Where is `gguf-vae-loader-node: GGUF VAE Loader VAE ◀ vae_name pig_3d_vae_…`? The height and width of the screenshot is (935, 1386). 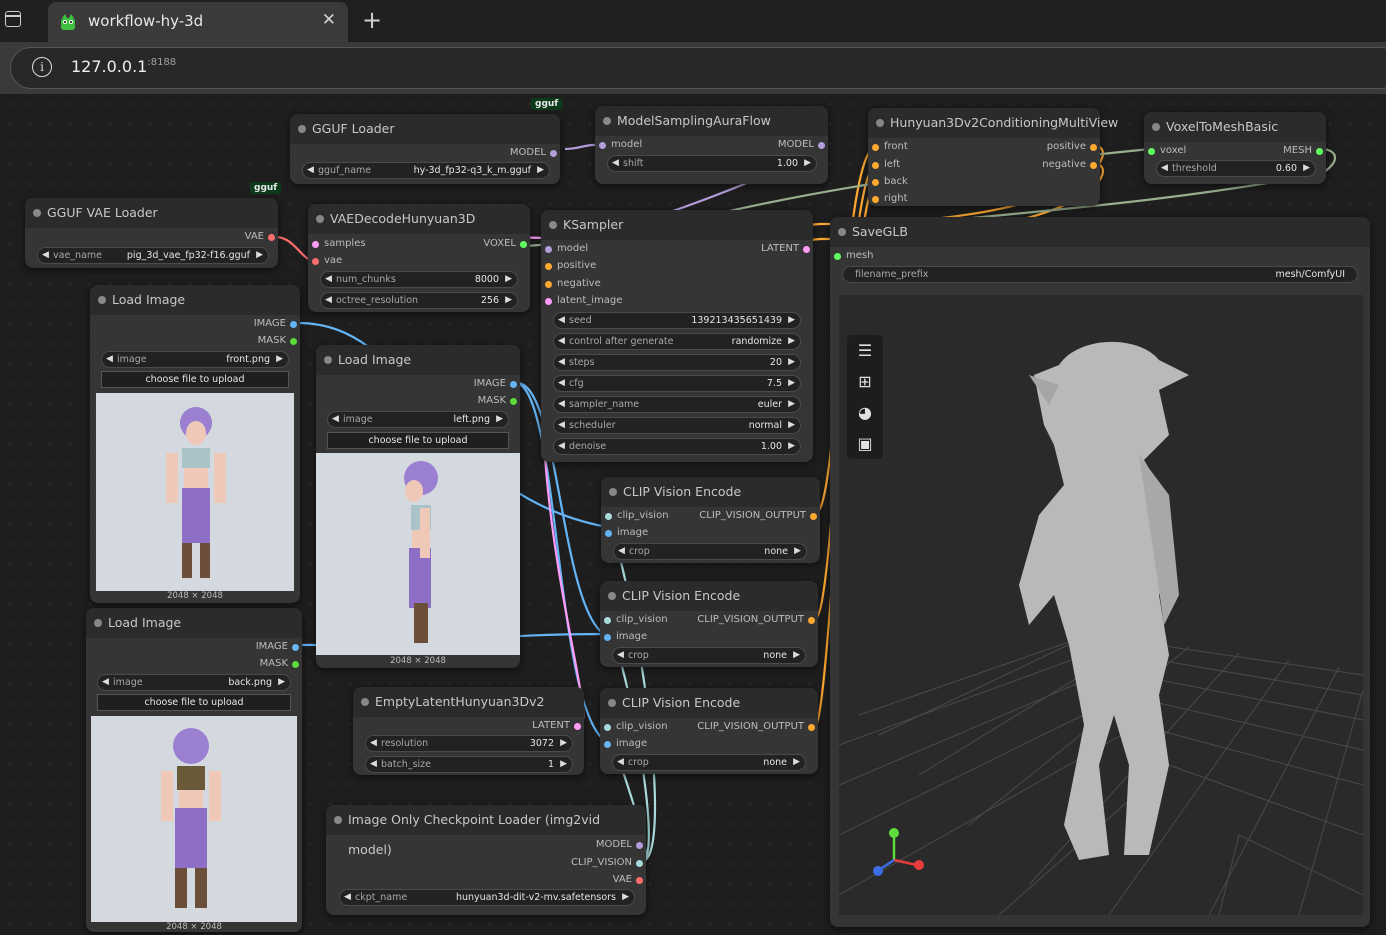
gguf-vae-loader-node: GGUF VAE Loader VAE ◀ vae_name pig_3d_vae_… is located at coordinates (151, 233).